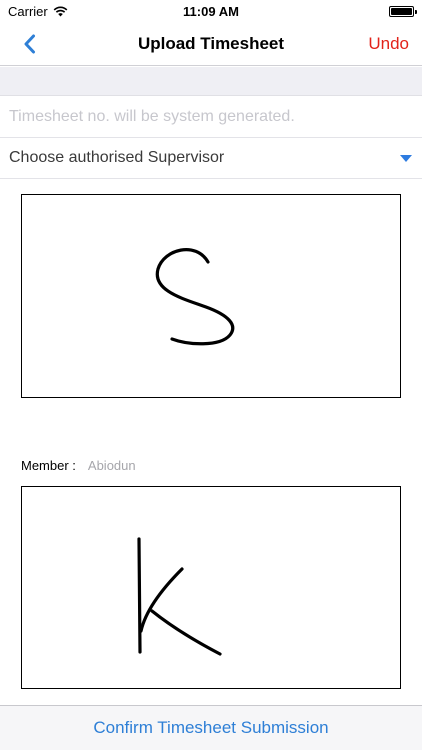 The image size is (422, 750). What do you see at coordinates (211, 11) in the screenshot?
I see `status-bar: Carrier 11:09 AM` at bounding box center [211, 11].